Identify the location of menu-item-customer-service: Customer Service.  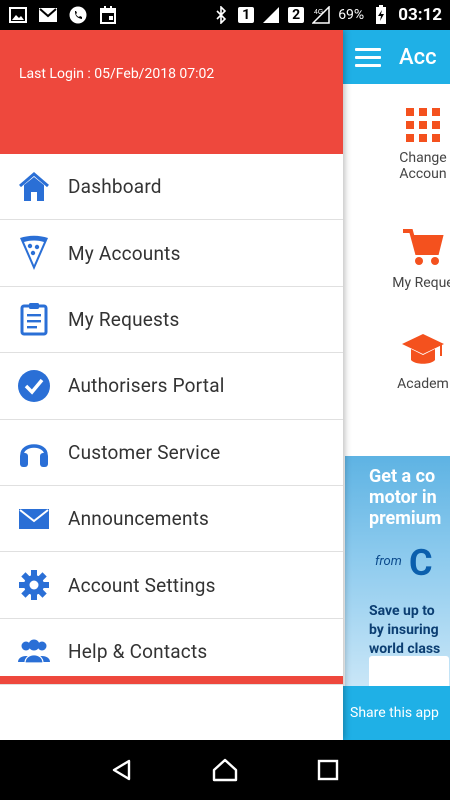
(171, 453).